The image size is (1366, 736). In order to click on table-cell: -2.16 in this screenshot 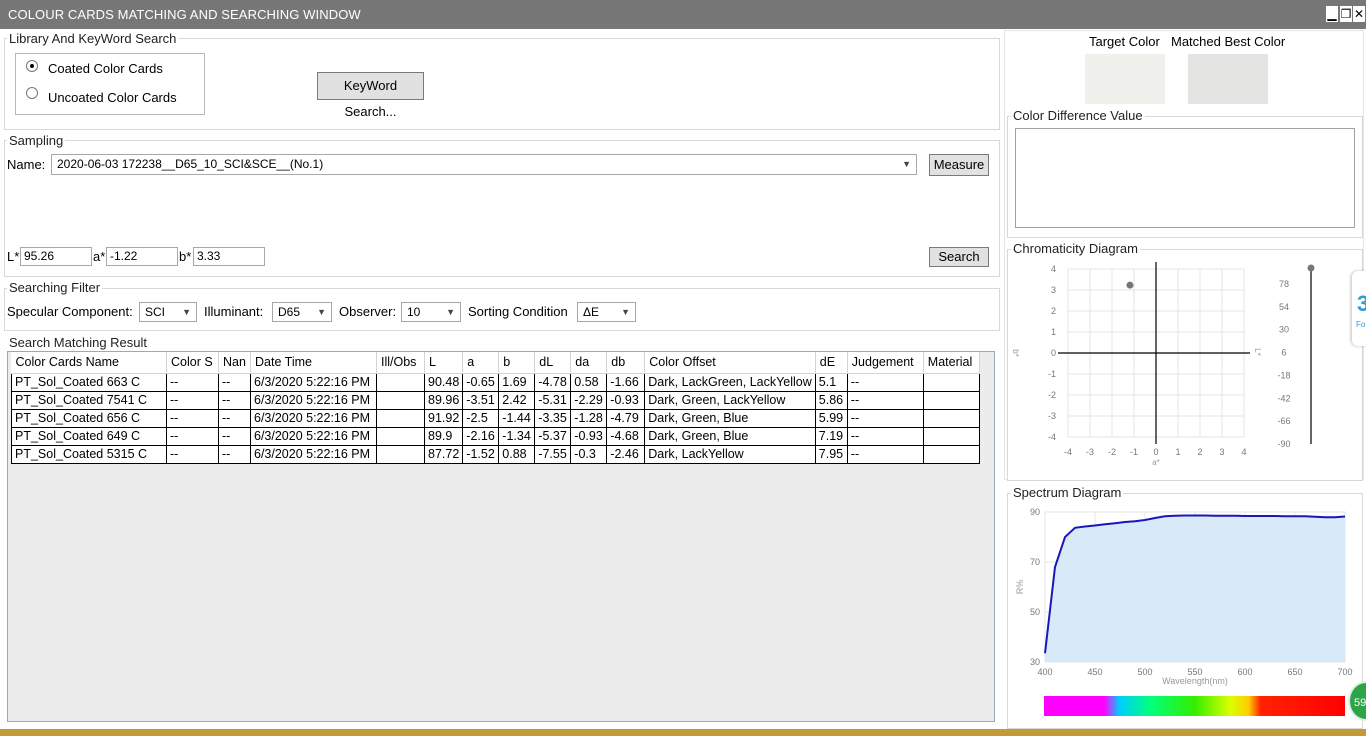, I will do `click(481, 436)`.